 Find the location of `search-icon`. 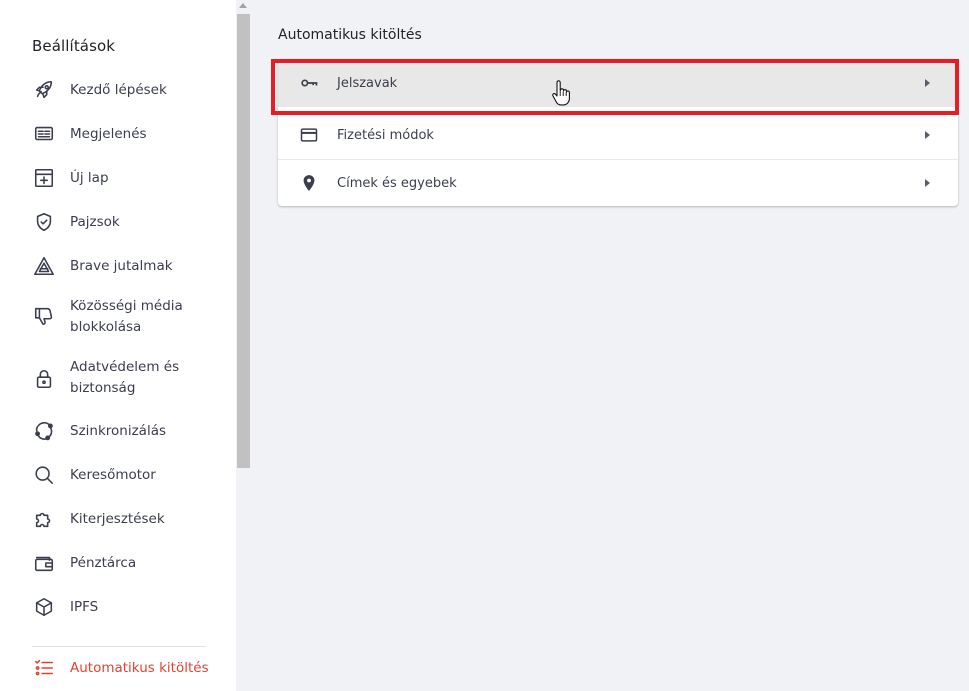

search-icon is located at coordinates (44, 475).